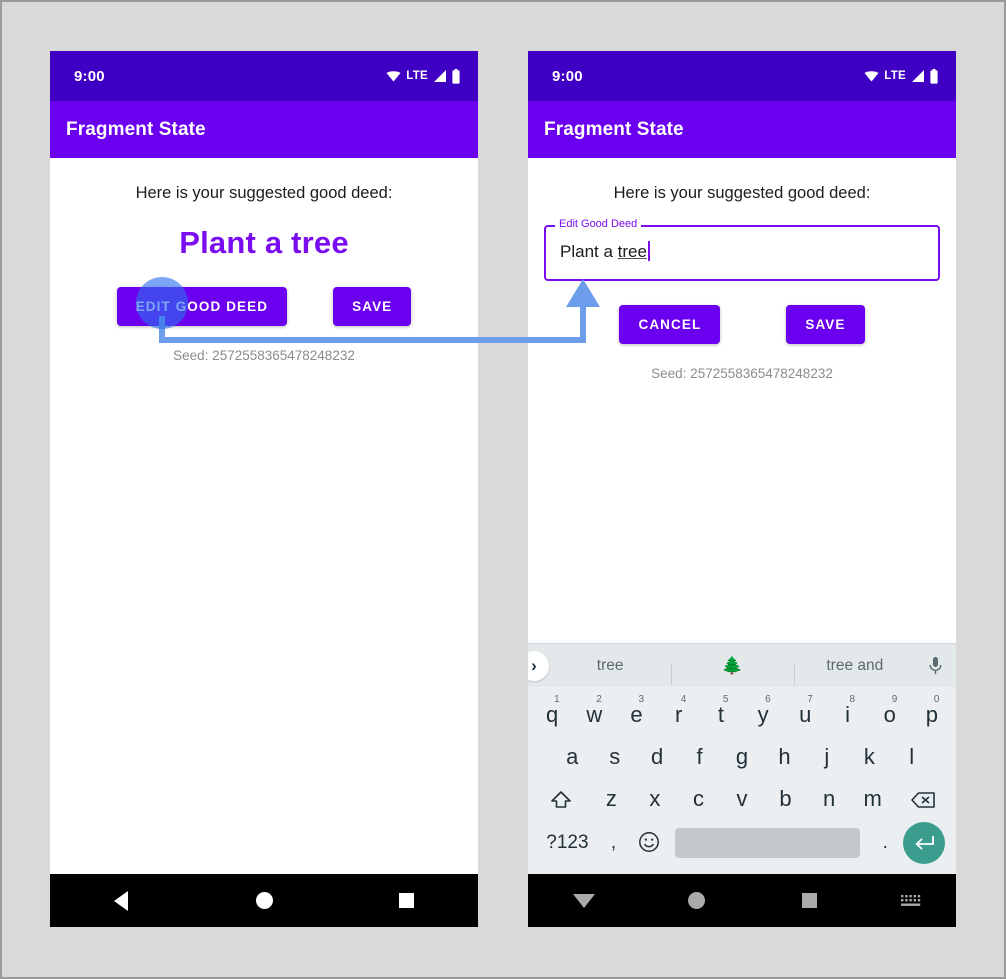 This screenshot has height=979, width=1006. I want to click on key-q: q1, so click(552, 715).